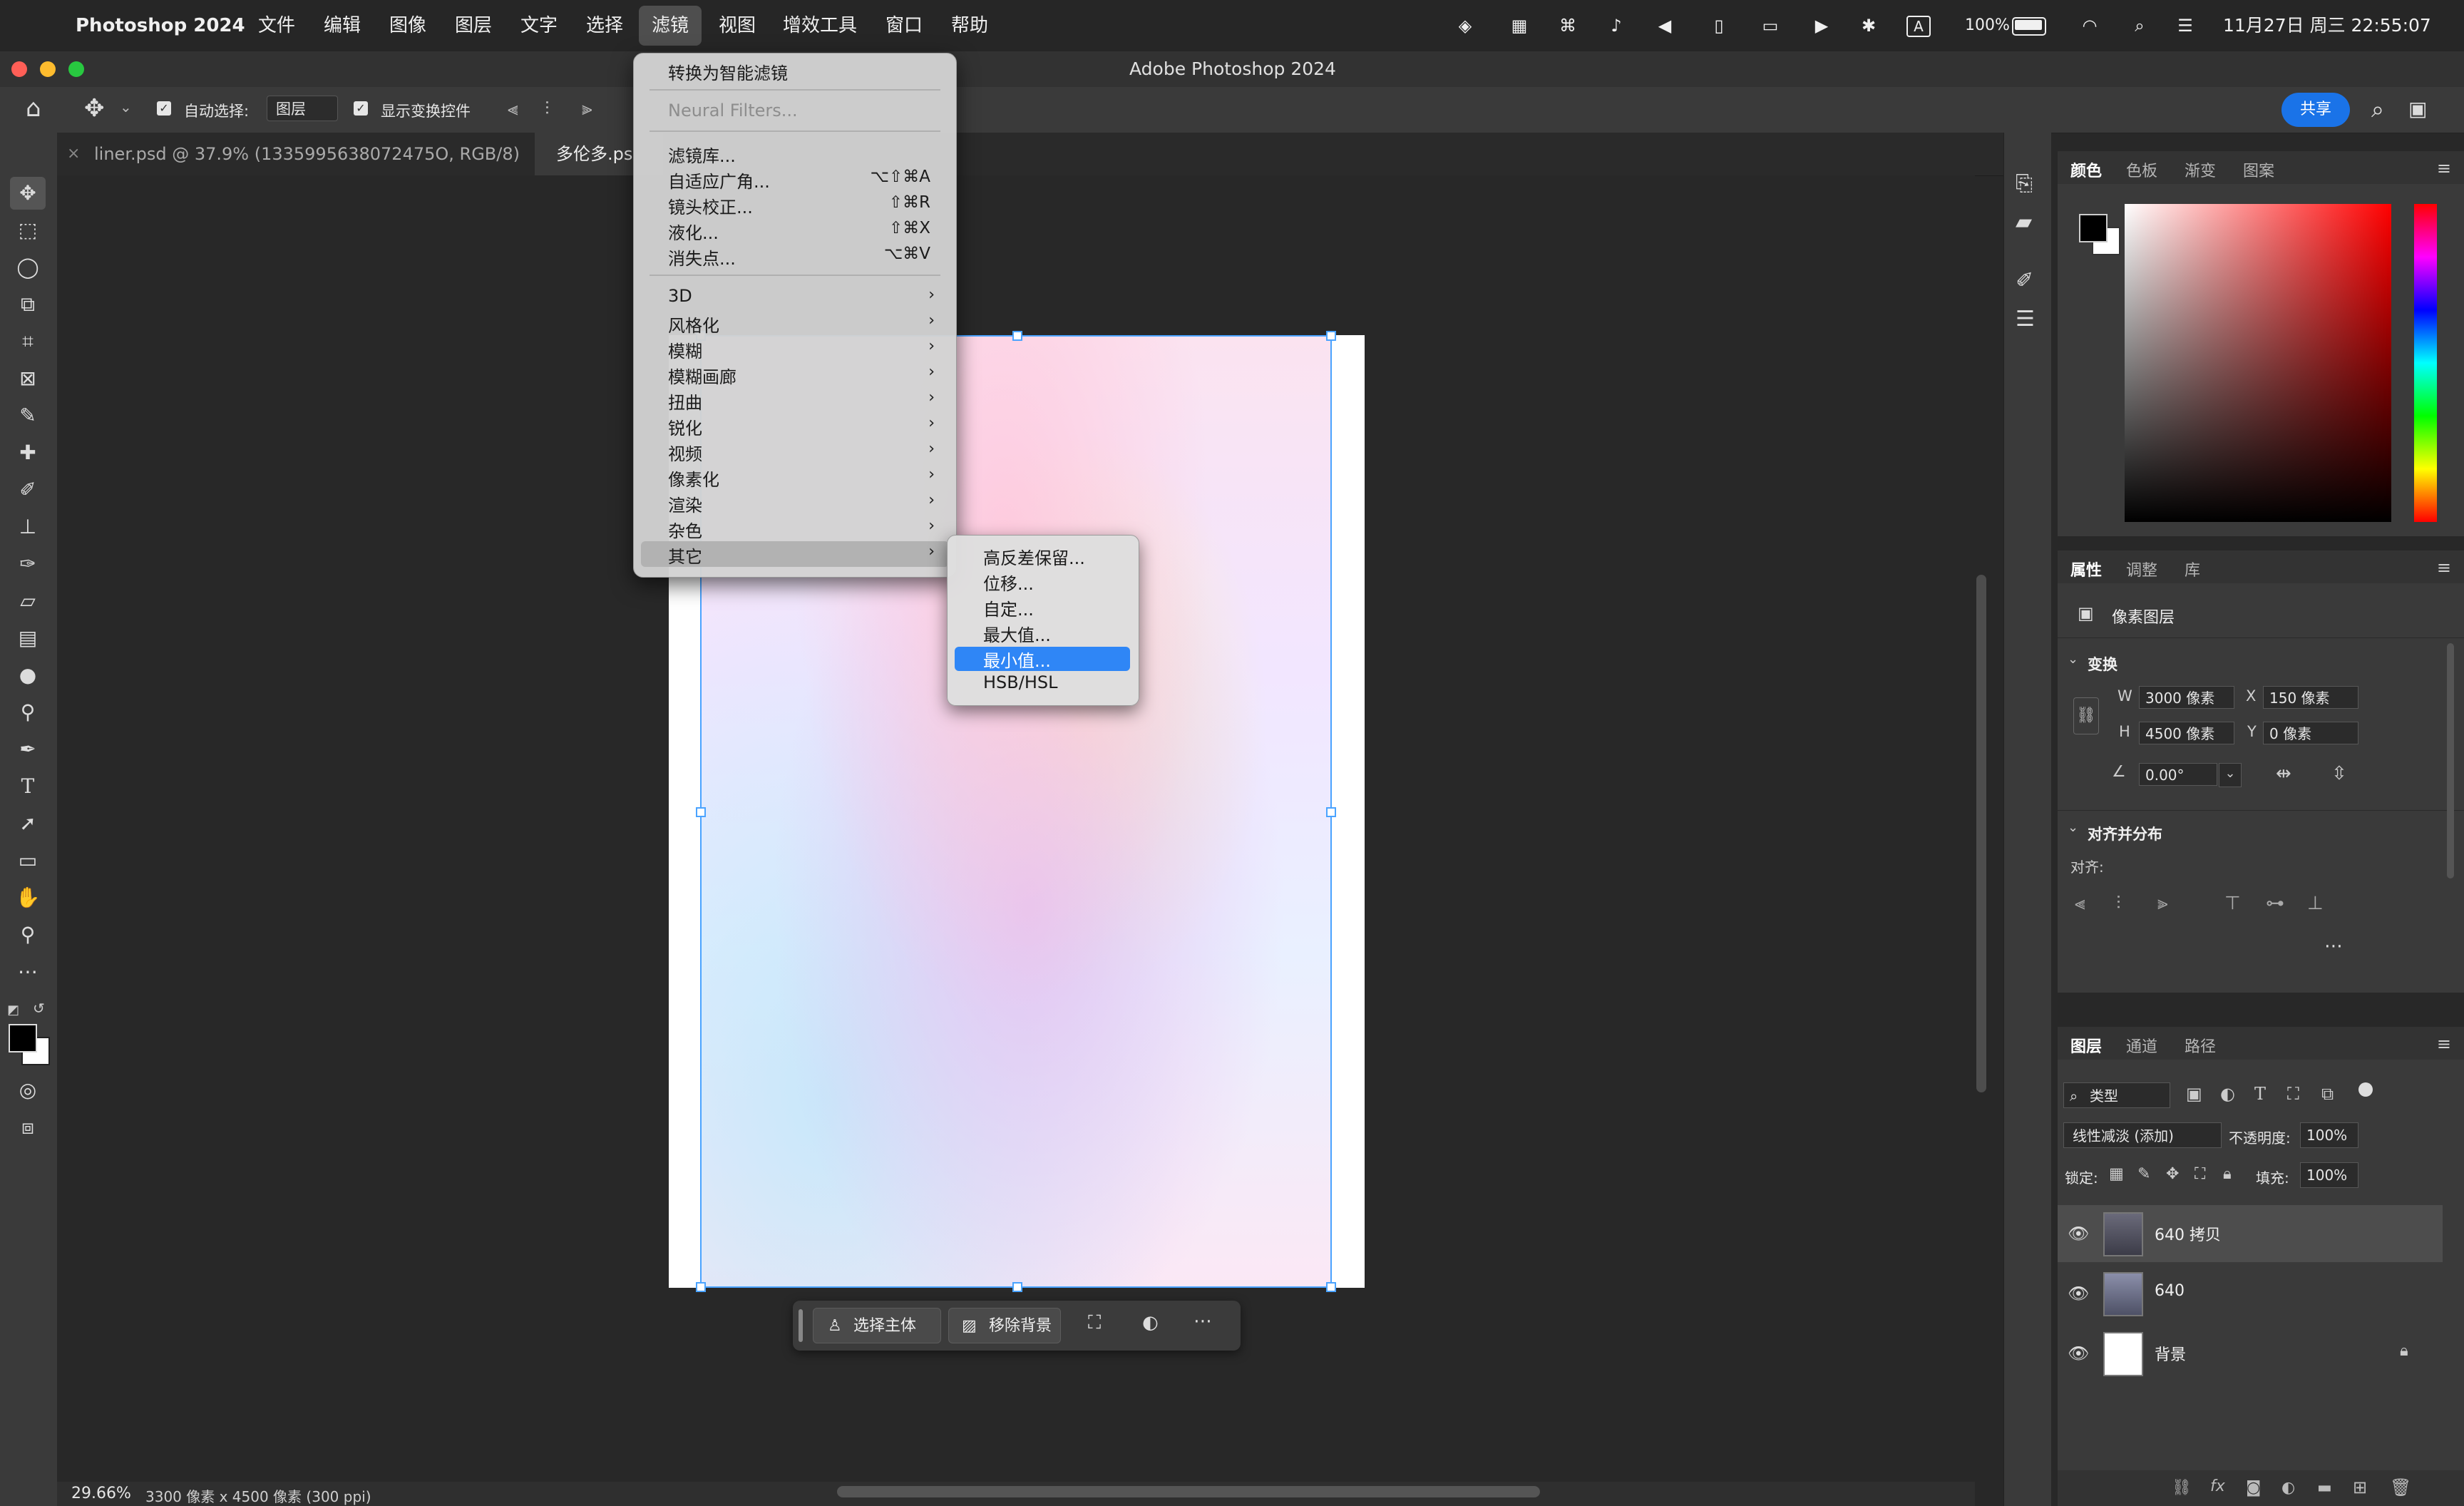 Image resolution: width=2464 pixels, height=1506 pixels. What do you see at coordinates (2444, 568) in the screenshot?
I see `panel-menu-icon: ≡` at bounding box center [2444, 568].